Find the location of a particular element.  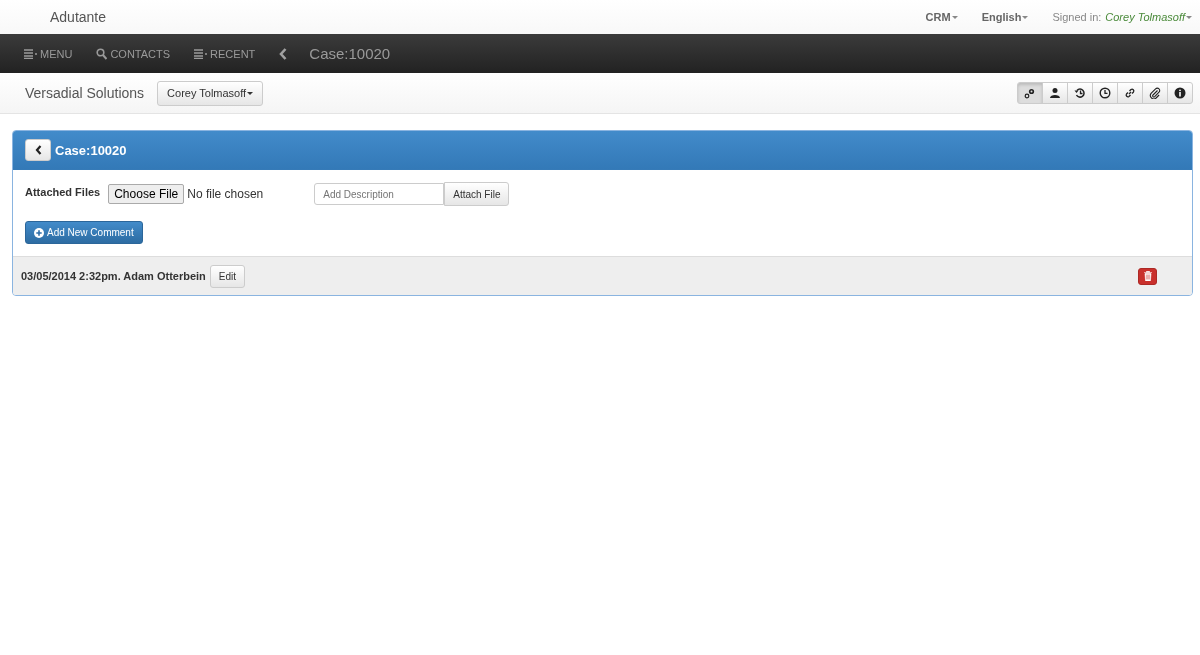

user-icon is located at coordinates (1055, 93).